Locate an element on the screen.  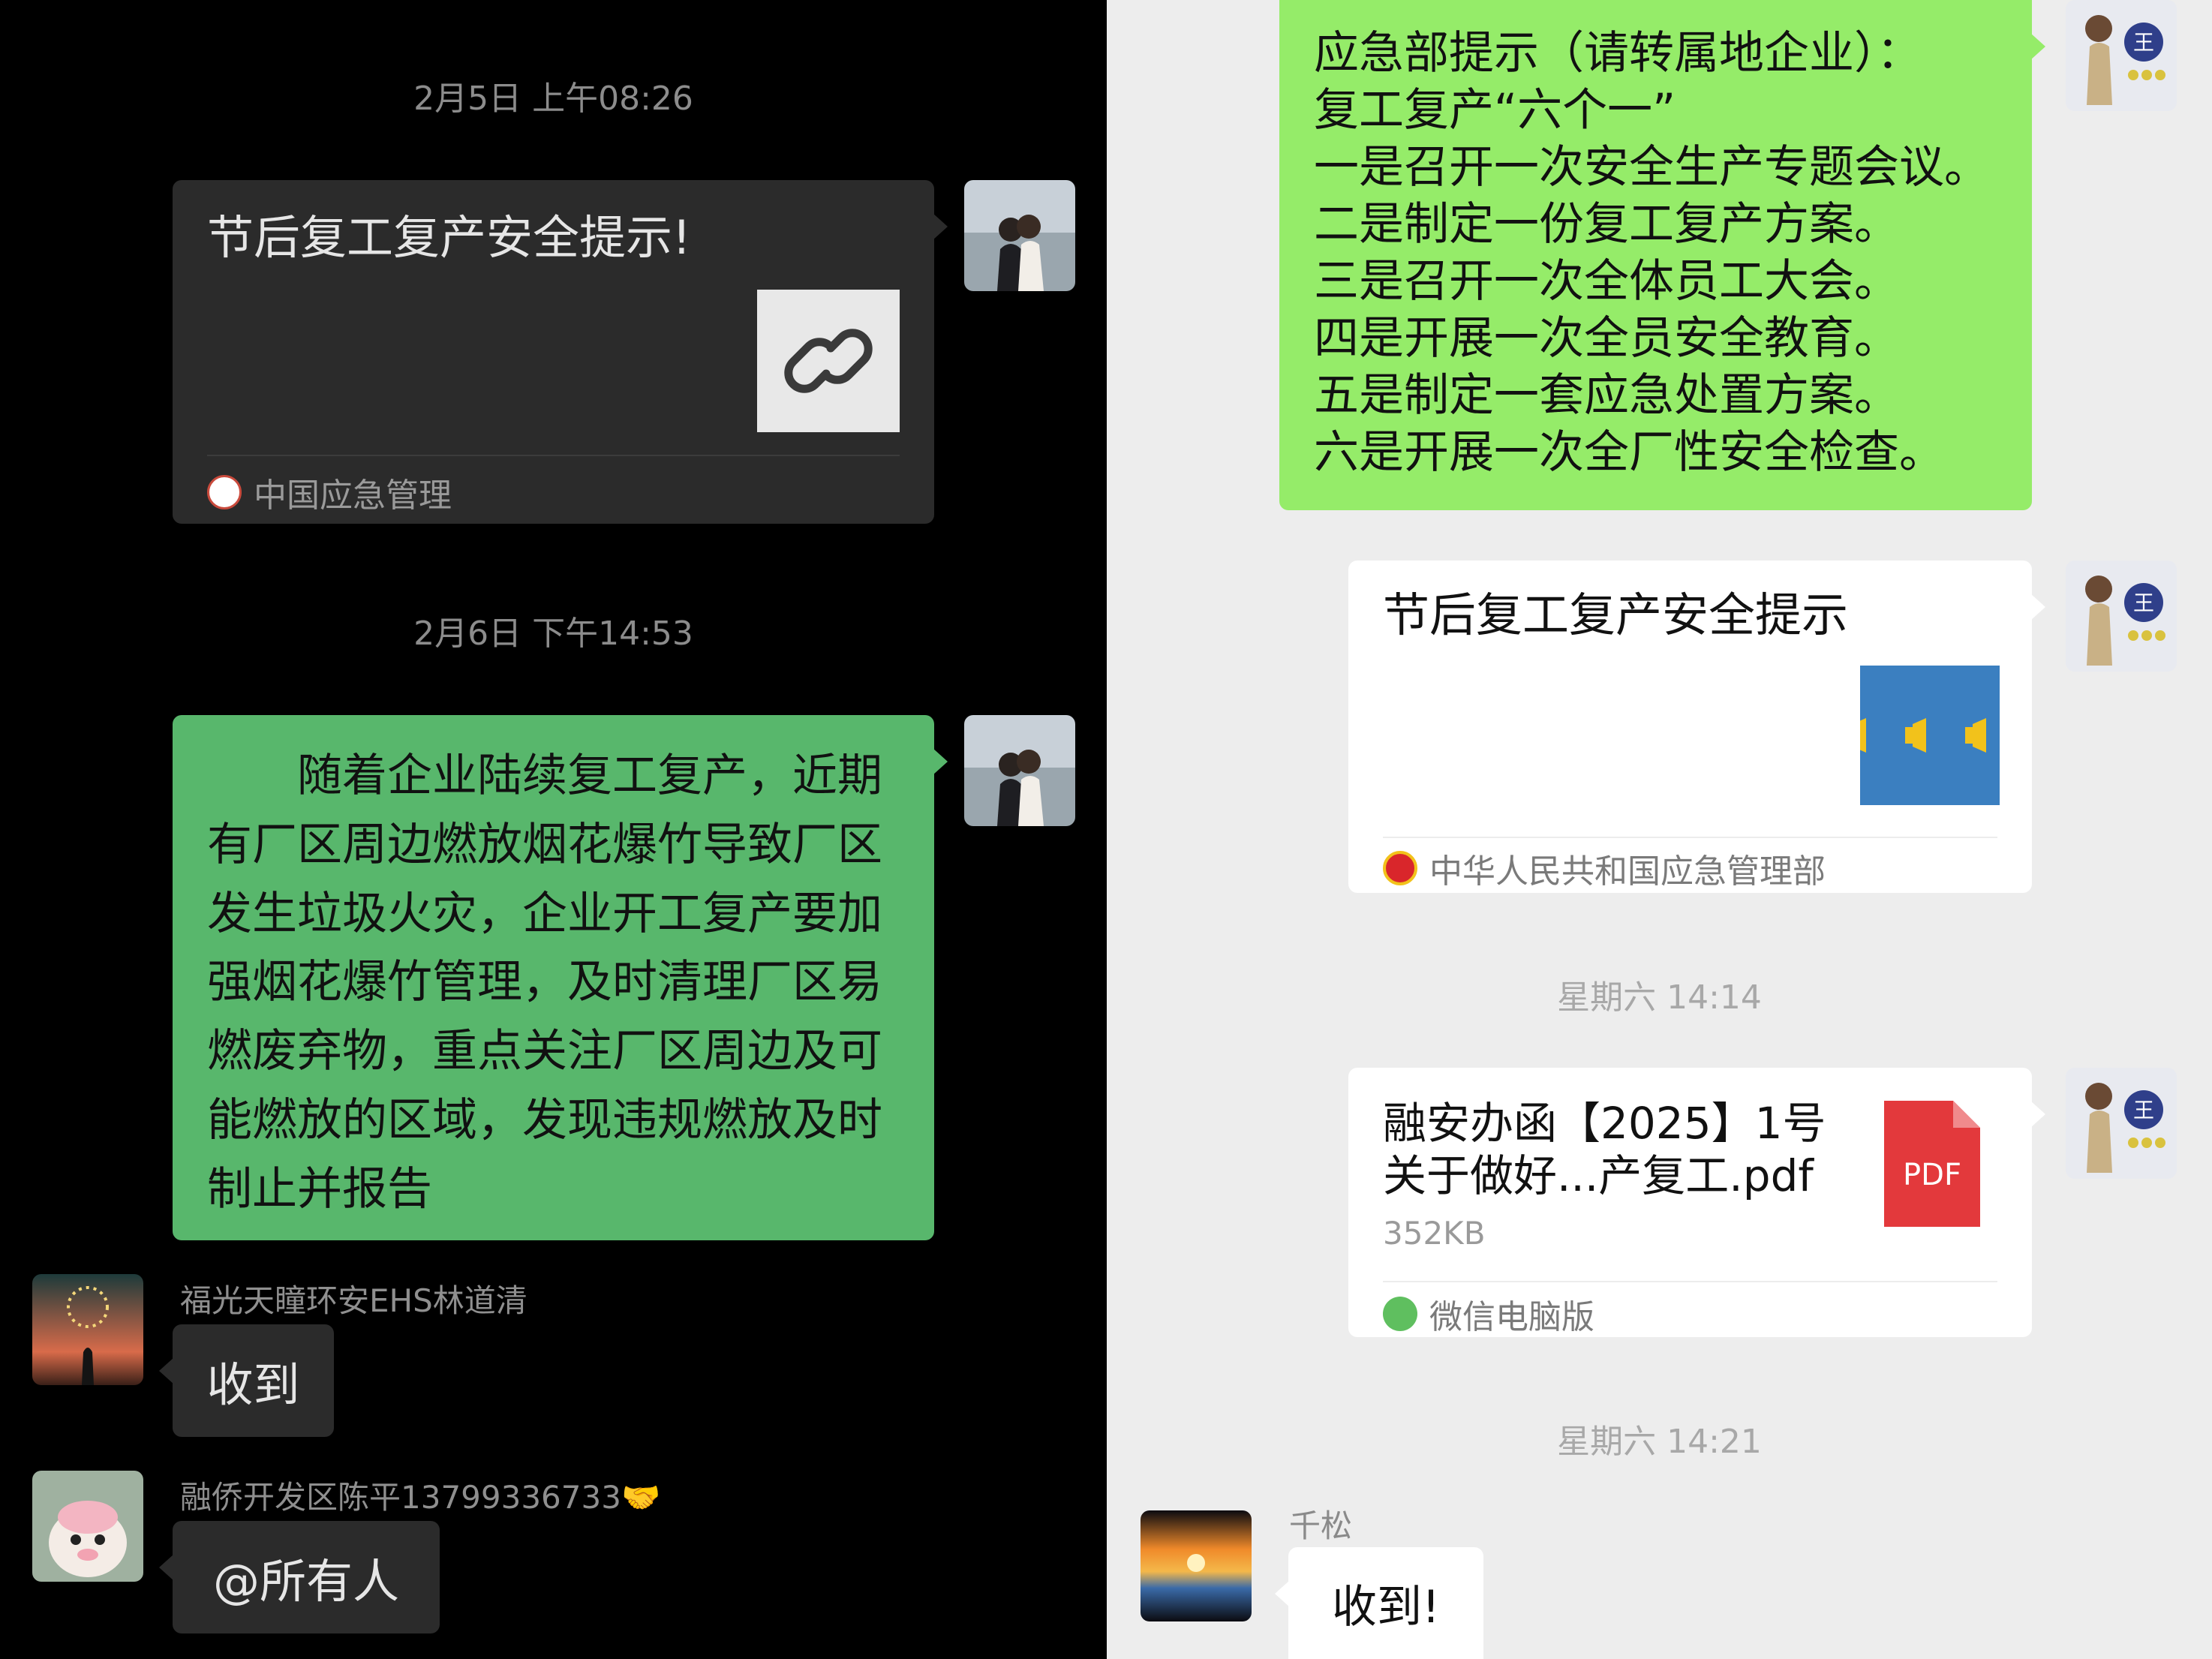
file-name: 融安办函【2025】1号 关于做好...产复工.pdf is located at coordinates (1605, 1149).